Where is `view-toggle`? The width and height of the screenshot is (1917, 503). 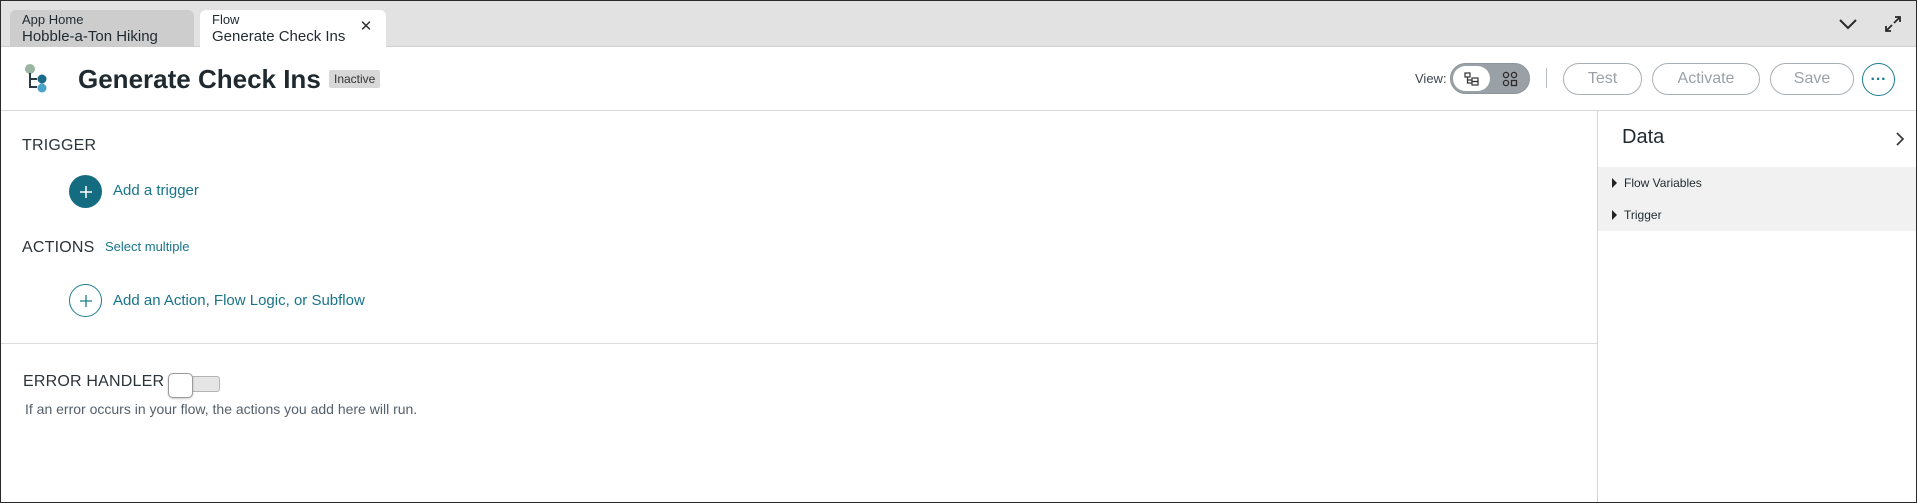
view-toggle is located at coordinates (1490, 78).